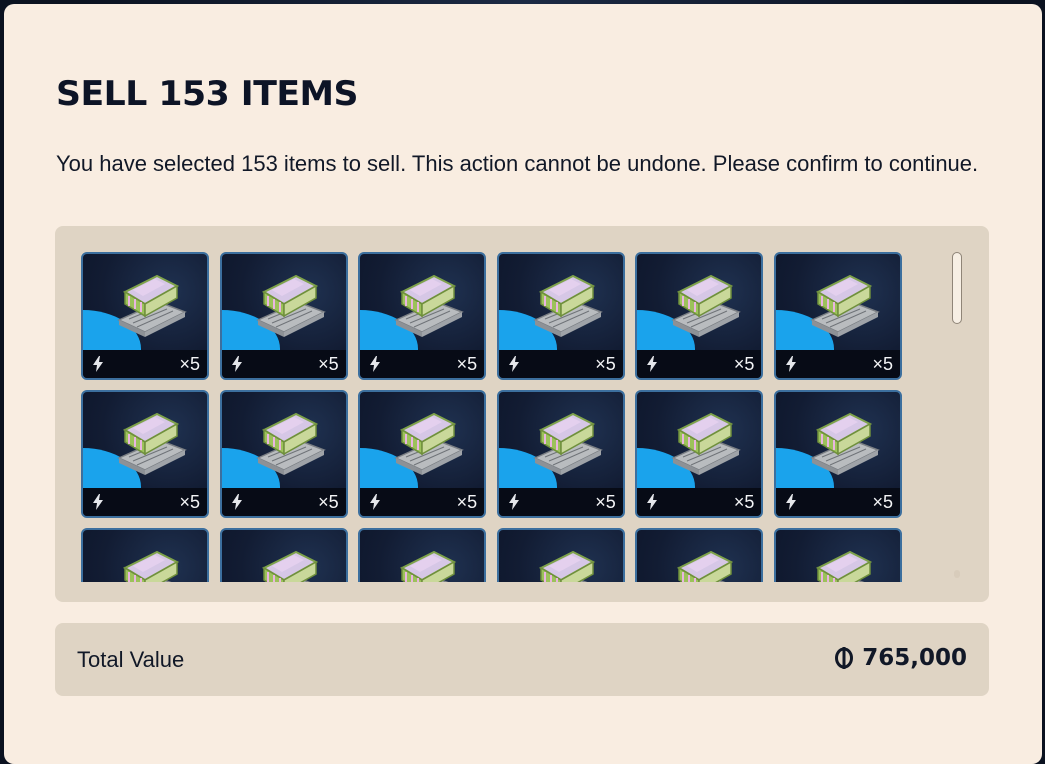 The width and height of the screenshot is (1045, 764). I want to click on total-value-amount-group: 765,000, so click(900, 658).